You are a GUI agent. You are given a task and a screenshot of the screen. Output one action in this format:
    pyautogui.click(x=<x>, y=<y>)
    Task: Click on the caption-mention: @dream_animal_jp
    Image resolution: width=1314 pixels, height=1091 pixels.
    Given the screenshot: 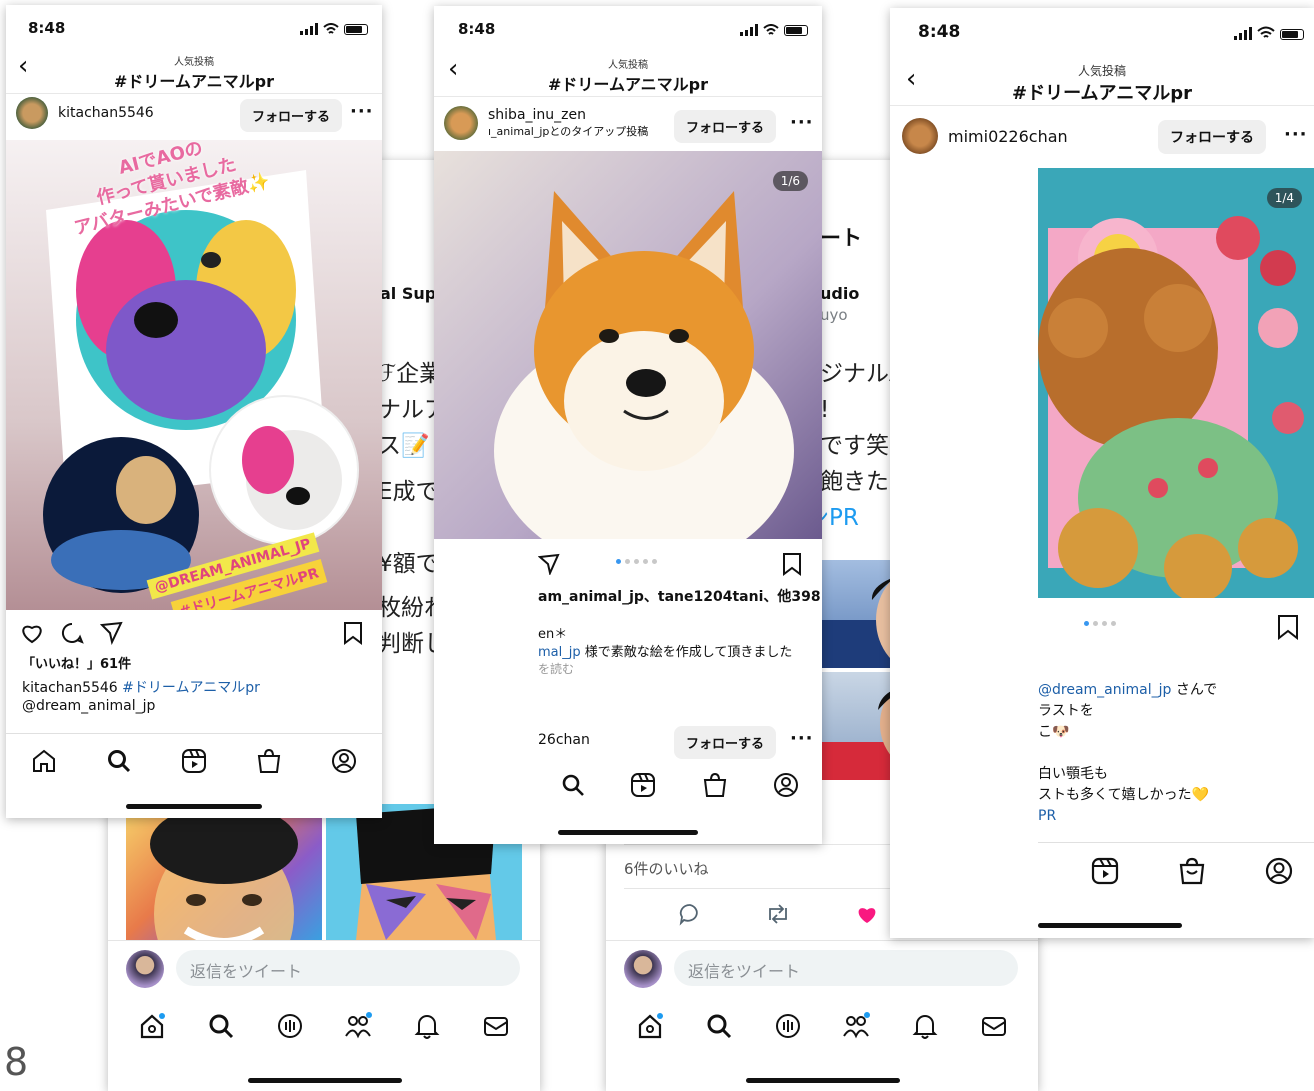 What is the action you would take?
    pyautogui.click(x=89, y=706)
    